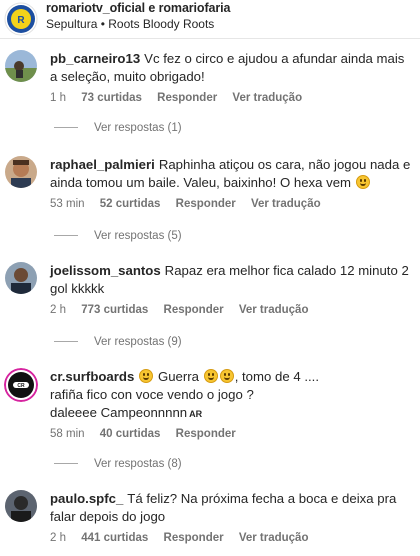 The height and width of the screenshot is (556, 420). I want to click on comment-username: pb_carneiro13, so click(95, 58).